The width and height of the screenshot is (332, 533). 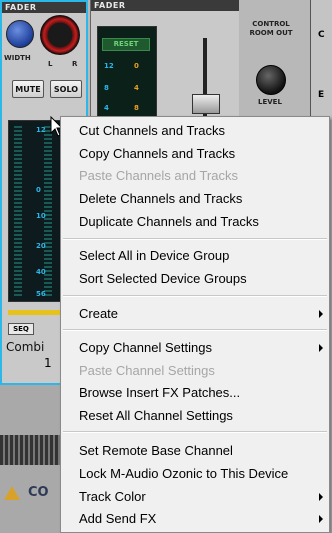 I want to click on menu-item-delete-channels: Delete Channels and Tracks, so click(x=160, y=198).